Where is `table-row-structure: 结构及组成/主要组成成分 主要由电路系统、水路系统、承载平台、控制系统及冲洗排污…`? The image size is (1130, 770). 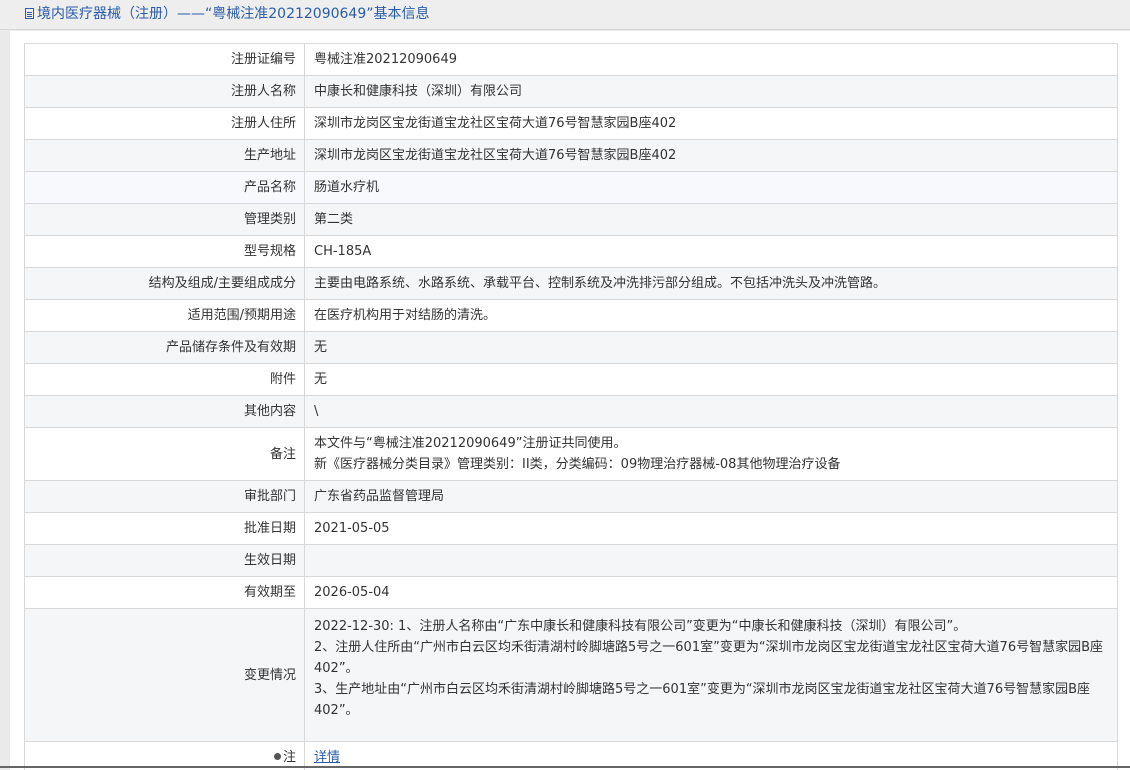
table-row-structure: 结构及组成/主要组成成分 主要由电路系统、水路系统、承载平台、控制系统及冲洗排污… is located at coordinates (571, 283).